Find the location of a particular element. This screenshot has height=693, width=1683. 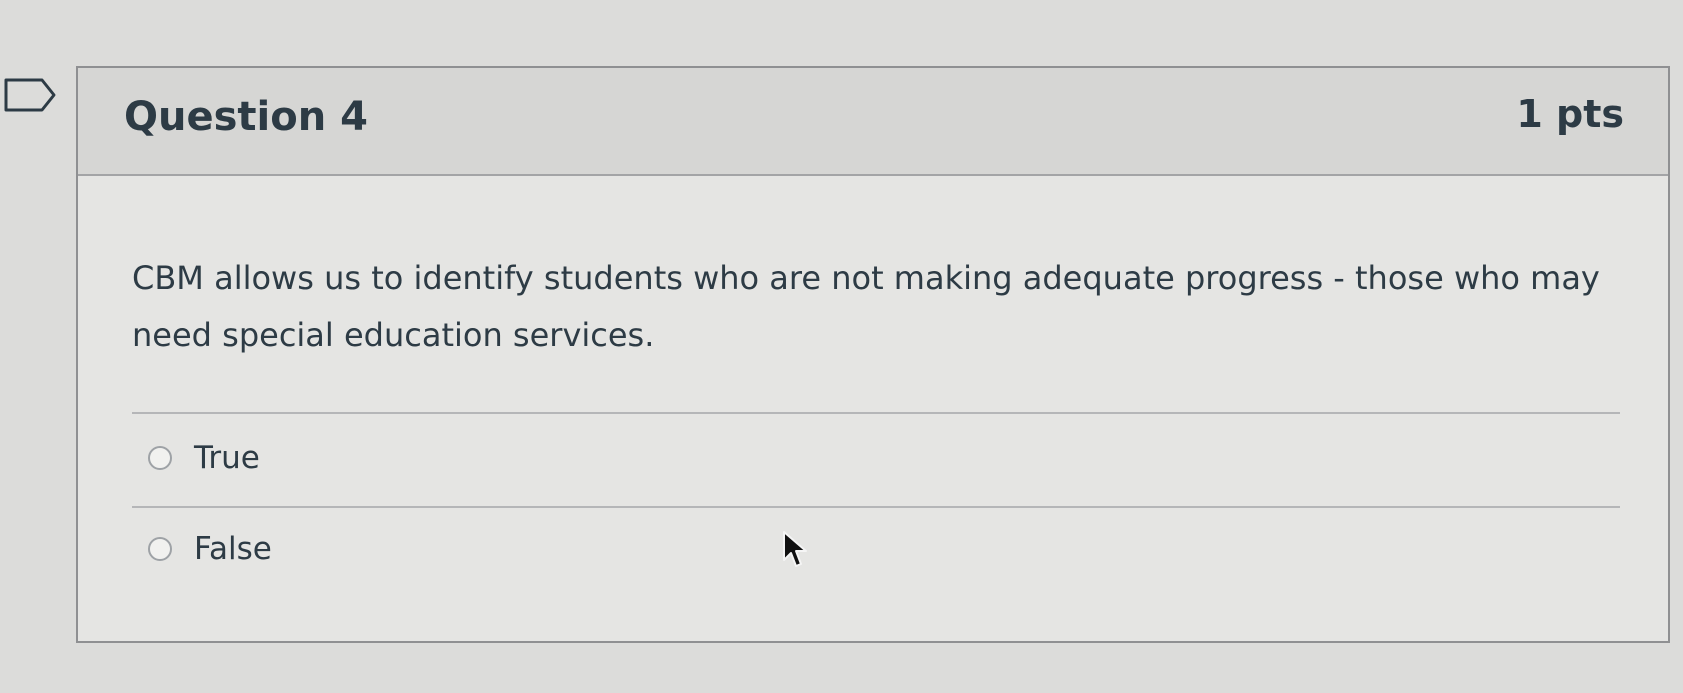

flag-question-icon is located at coordinates (30, 95).